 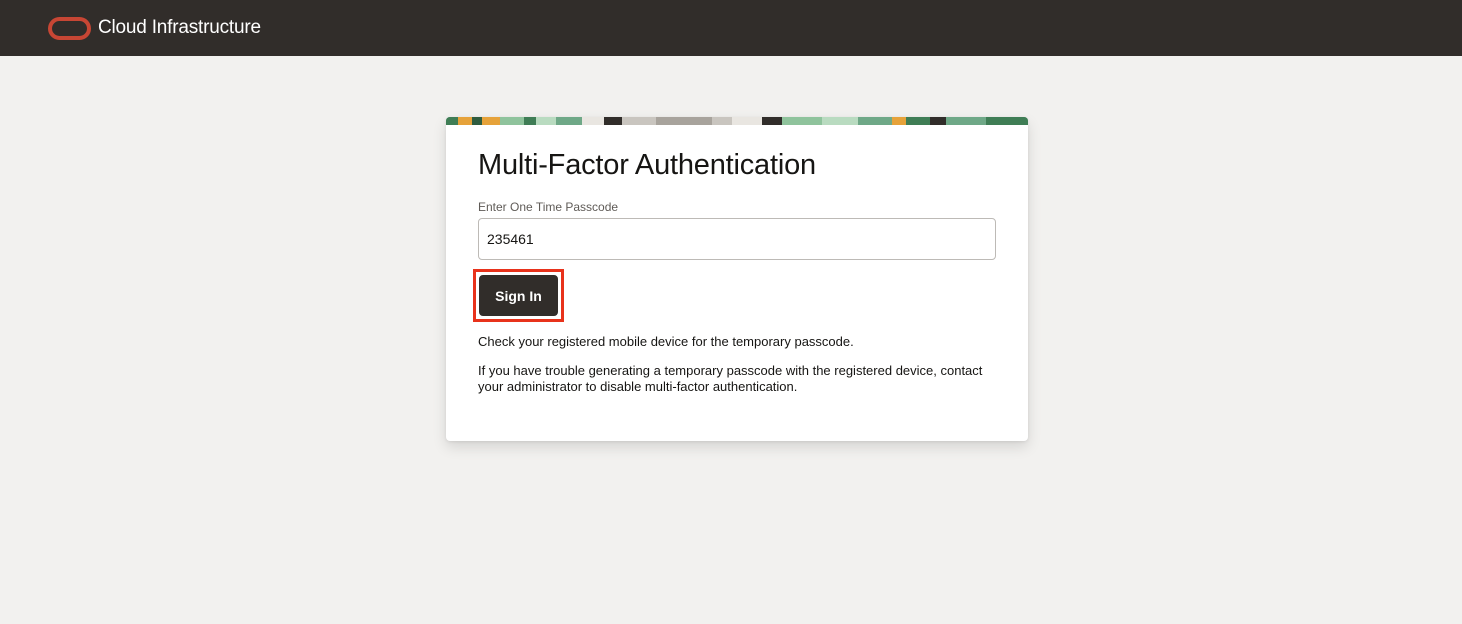 I want to click on decorative-banner, so click(x=737, y=121).